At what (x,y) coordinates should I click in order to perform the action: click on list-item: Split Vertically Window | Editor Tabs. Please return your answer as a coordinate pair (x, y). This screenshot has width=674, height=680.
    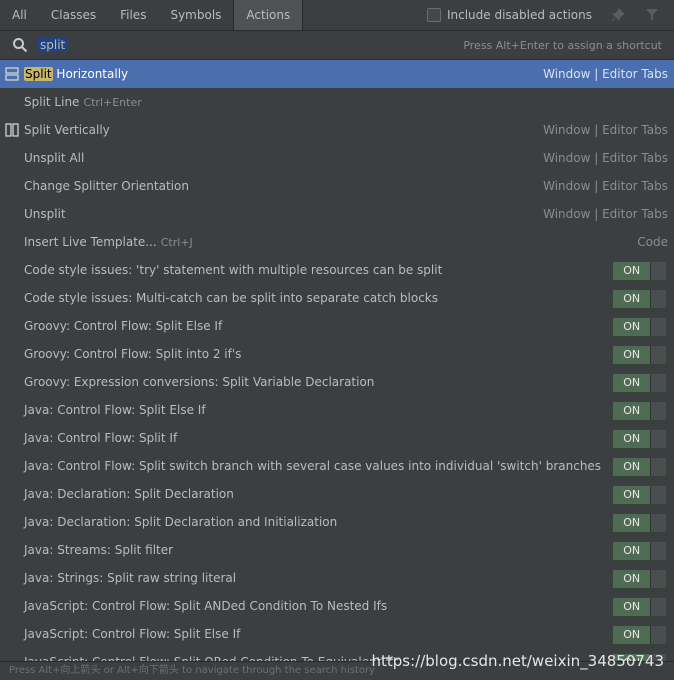
    Looking at the image, I should click on (337, 130).